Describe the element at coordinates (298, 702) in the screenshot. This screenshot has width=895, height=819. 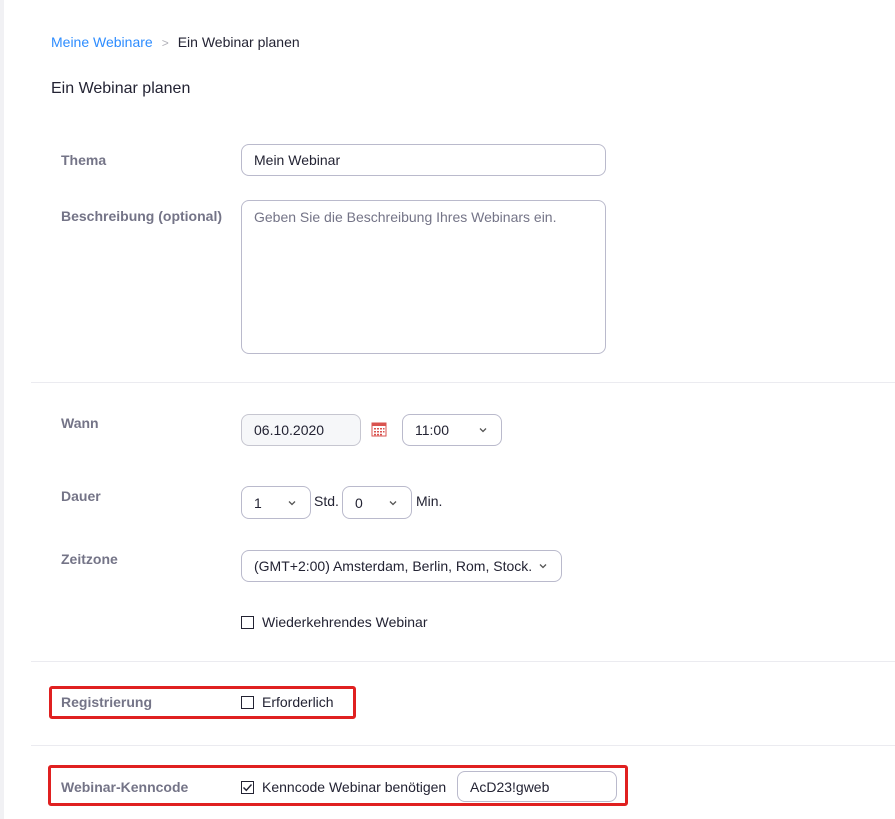
I see `registration-checkbox-label: Erforderlich` at that location.